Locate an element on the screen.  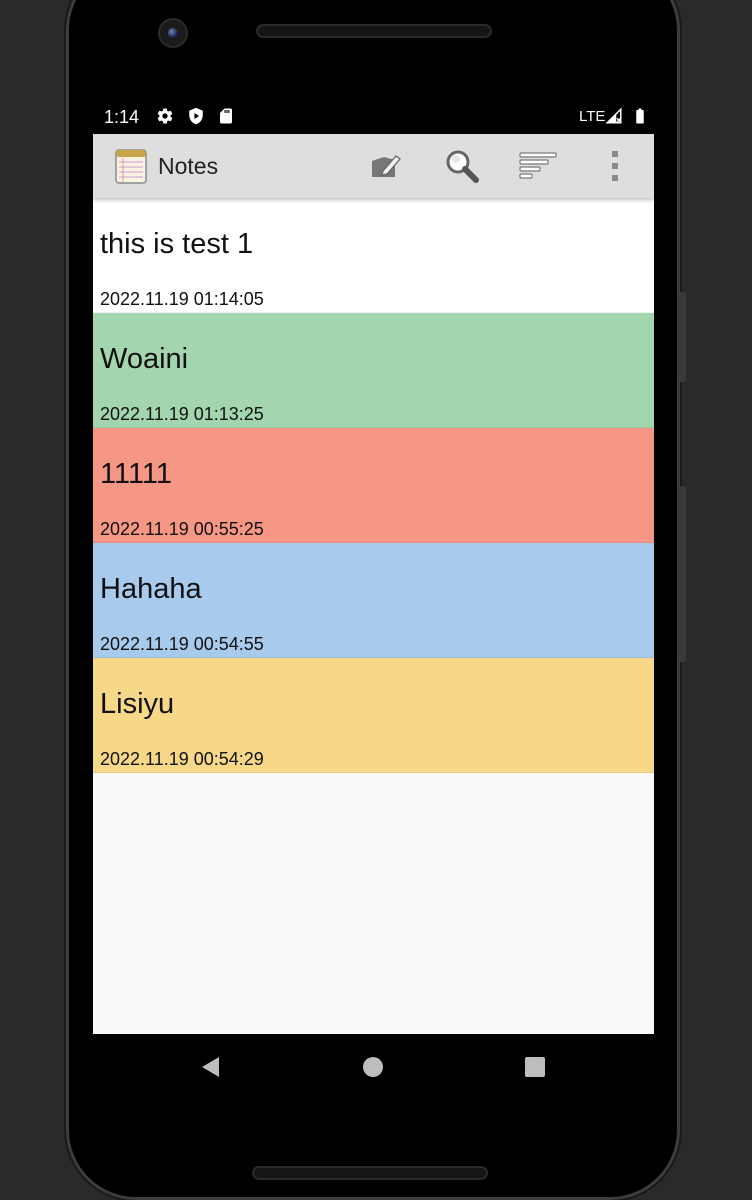
front-camera is located at coordinates (173, 33).